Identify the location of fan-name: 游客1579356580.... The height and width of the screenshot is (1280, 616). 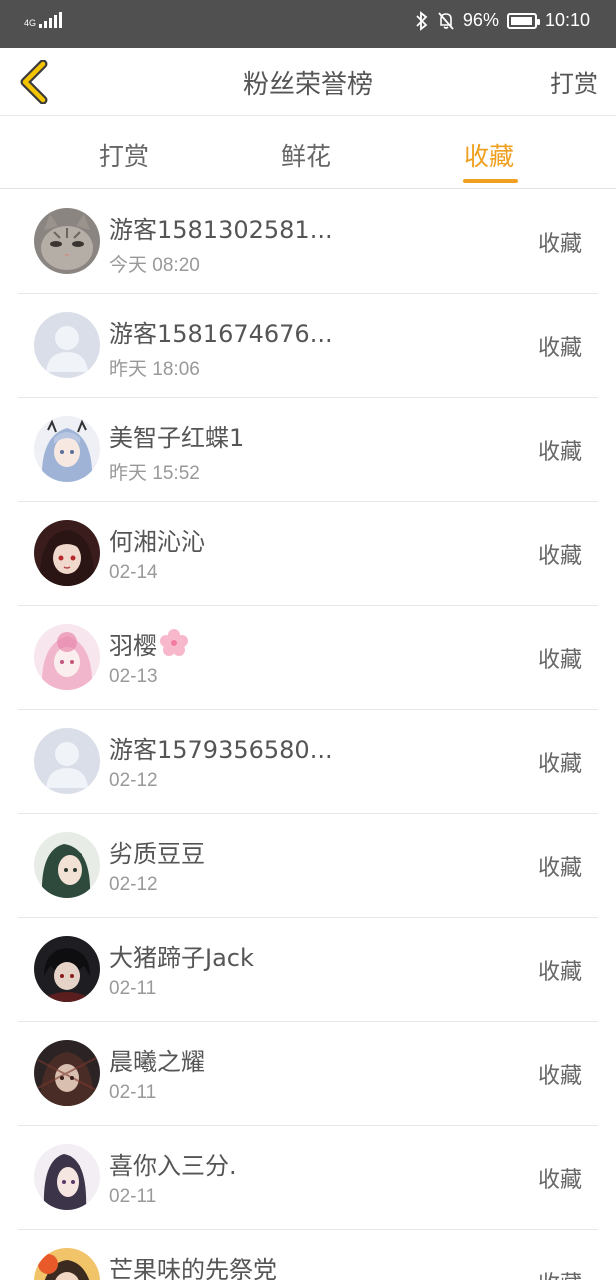
(221, 750).